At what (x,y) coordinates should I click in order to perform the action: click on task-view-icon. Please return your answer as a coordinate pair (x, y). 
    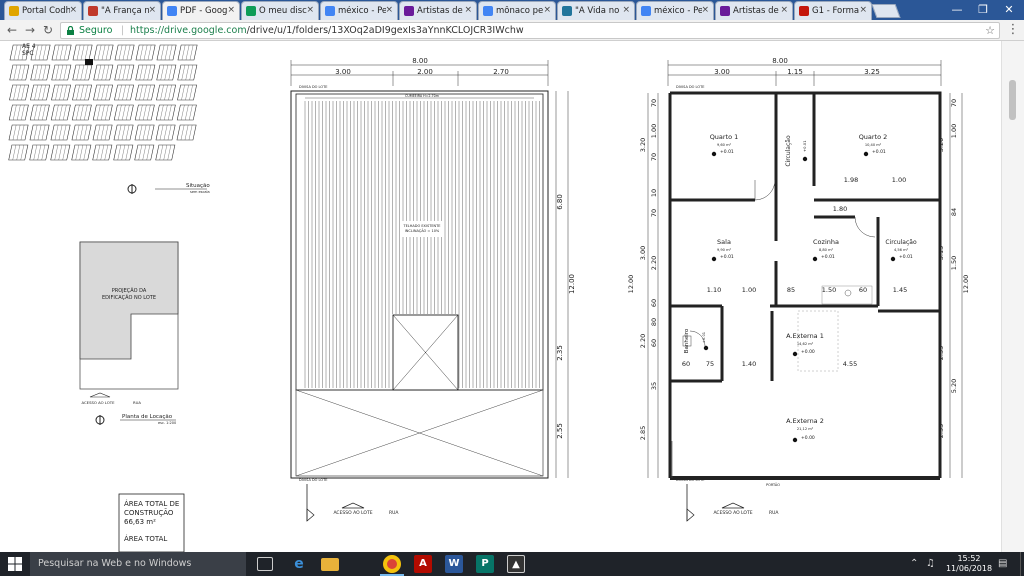
    Looking at the image, I should click on (265, 564).